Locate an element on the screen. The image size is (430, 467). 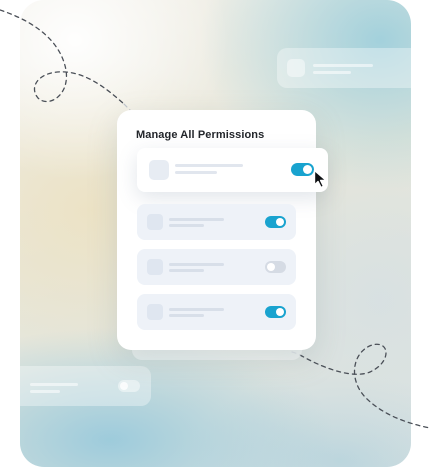
ghost-card-thumbnail is located at coordinates (296, 68).